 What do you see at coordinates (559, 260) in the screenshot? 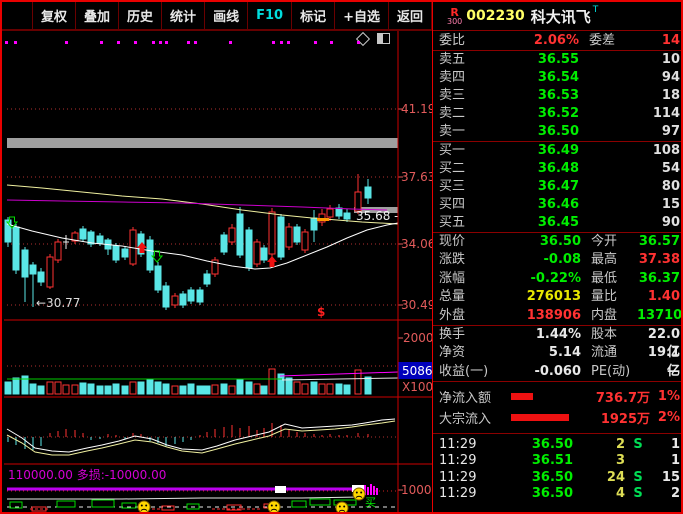
I see `stat-row: 涨跌 -0.08 最高 37.38` at bounding box center [559, 260].